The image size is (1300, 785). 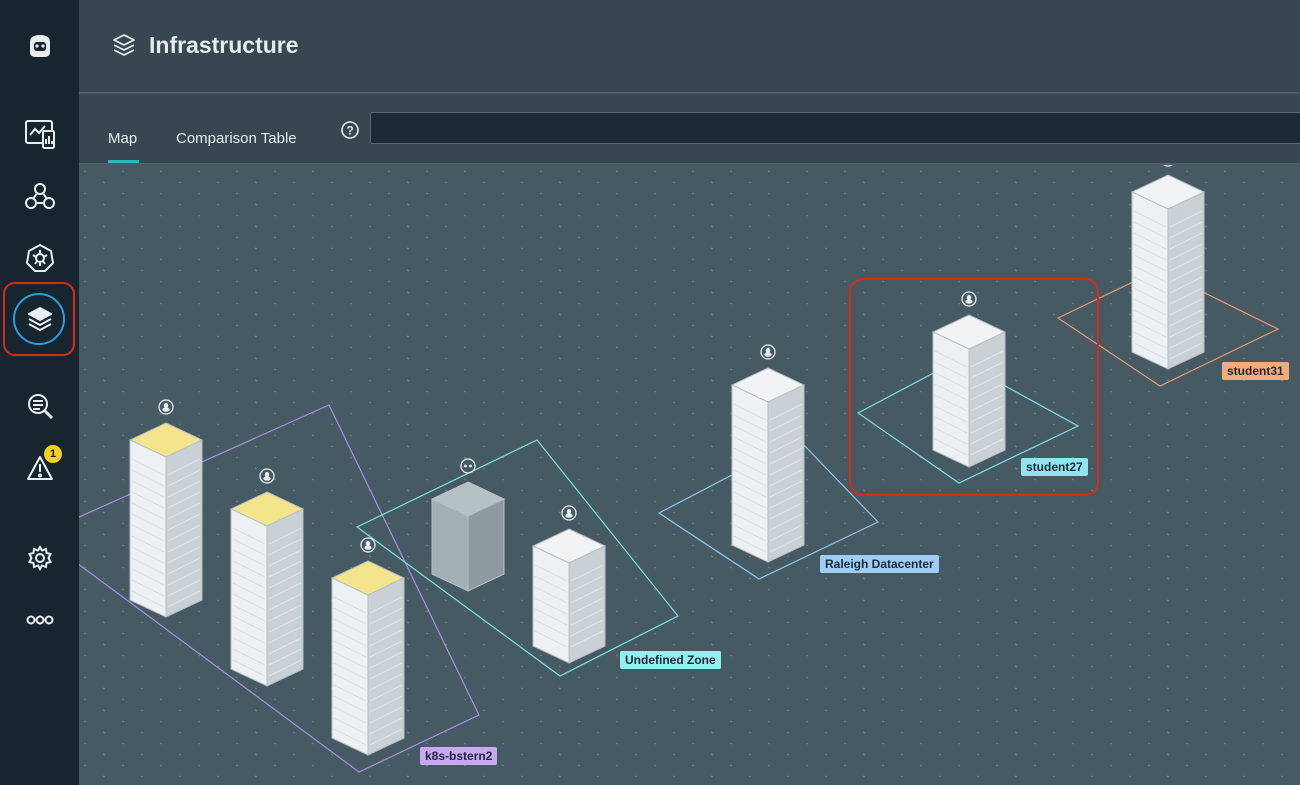 What do you see at coordinates (1168, 267) in the screenshot?
I see `host-student31` at bounding box center [1168, 267].